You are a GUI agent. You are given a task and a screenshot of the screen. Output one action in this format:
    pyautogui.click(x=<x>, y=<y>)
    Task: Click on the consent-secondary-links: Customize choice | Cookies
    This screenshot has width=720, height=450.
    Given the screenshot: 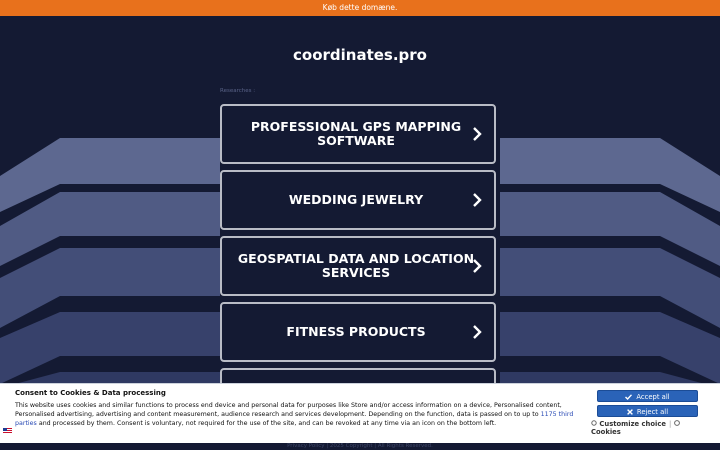 What is the action you would take?
    pyautogui.click(x=651, y=428)
    